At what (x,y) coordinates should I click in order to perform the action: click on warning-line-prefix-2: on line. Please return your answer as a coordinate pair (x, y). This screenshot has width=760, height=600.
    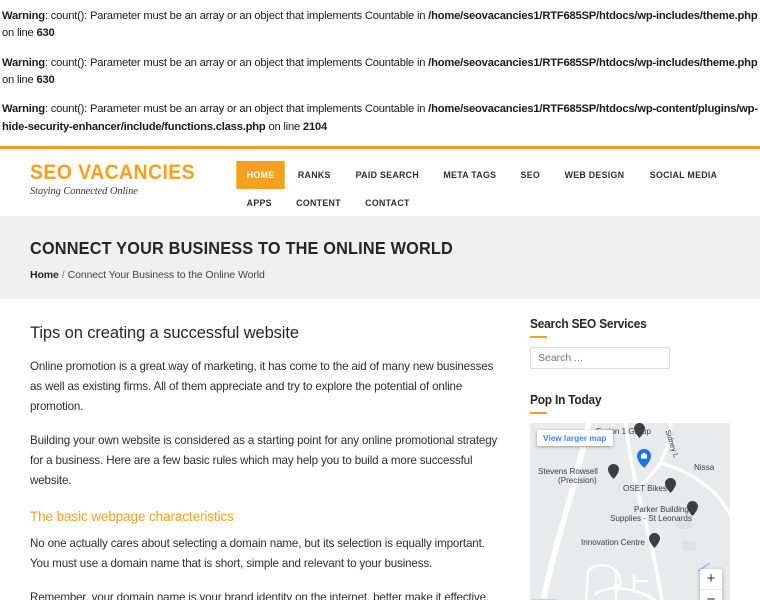
    Looking at the image, I should click on (19, 80).